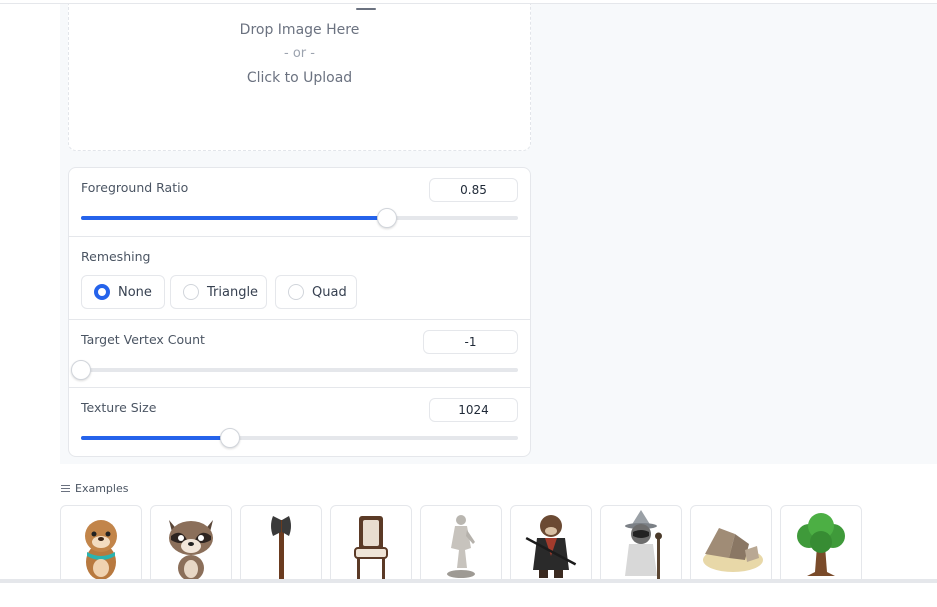  What do you see at coordinates (234, 218) in the screenshot?
I see `foreground-ratio-slider-fill` at bounding box center [234, 218].